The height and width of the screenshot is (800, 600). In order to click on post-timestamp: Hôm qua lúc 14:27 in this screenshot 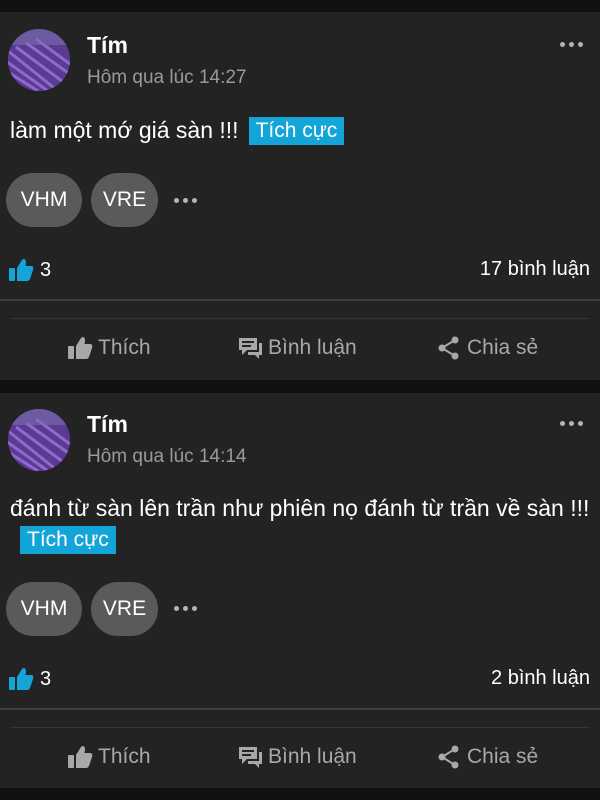, I will do `click(167, 77)`.